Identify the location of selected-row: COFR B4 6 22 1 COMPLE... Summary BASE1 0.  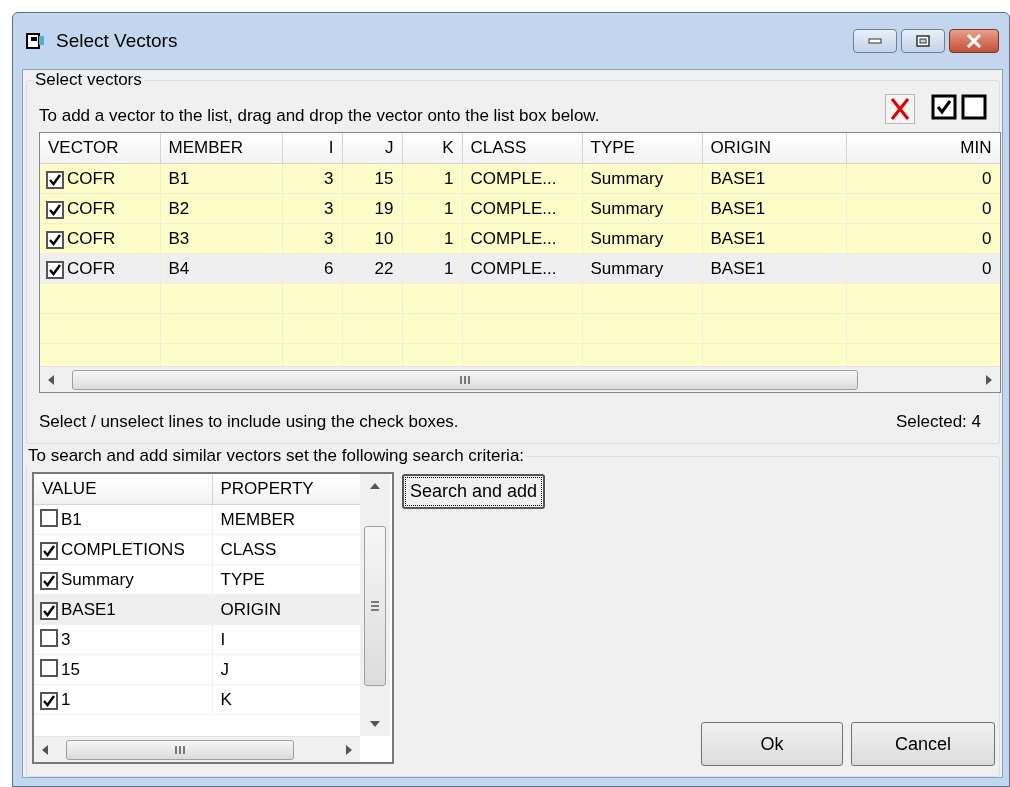
(520, 268).